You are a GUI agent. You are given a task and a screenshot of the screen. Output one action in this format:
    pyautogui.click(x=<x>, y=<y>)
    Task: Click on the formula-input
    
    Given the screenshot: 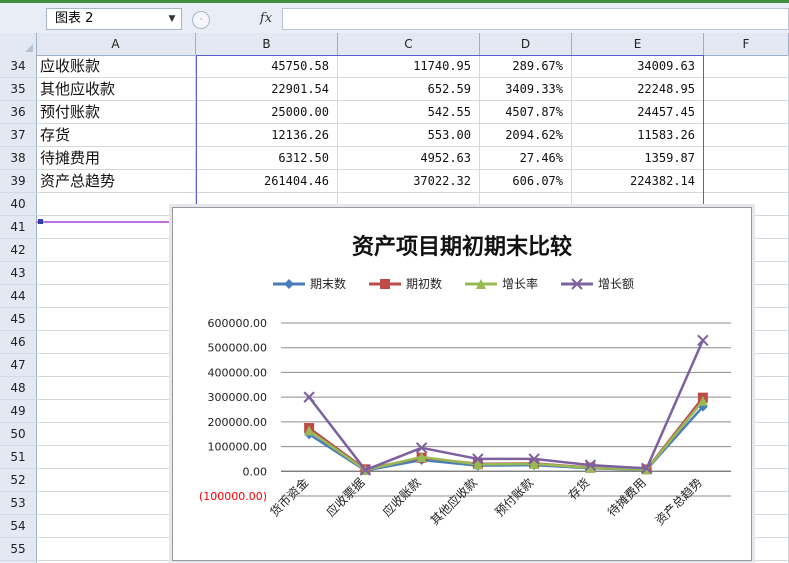 What is the action you would take?
    pyautogui.click(x=535, y=19)
    